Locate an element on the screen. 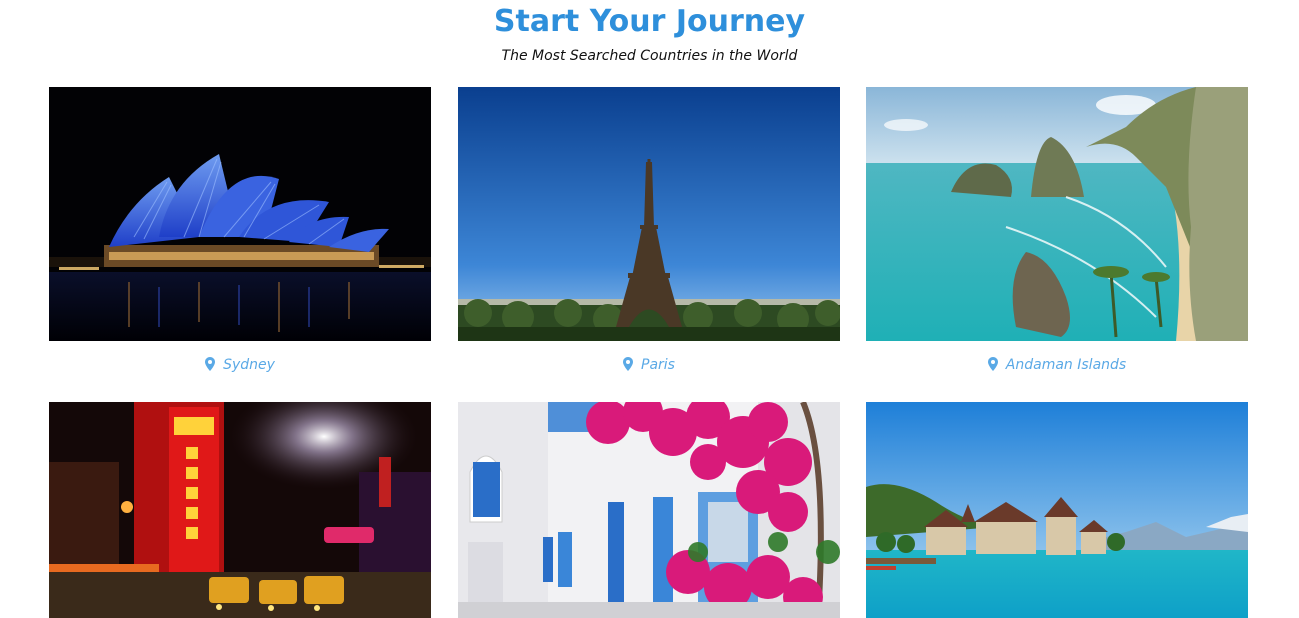 The height and width of the screenshot is (618, 1299). destination-caption: Sydney is located at coordinates (240, 366).